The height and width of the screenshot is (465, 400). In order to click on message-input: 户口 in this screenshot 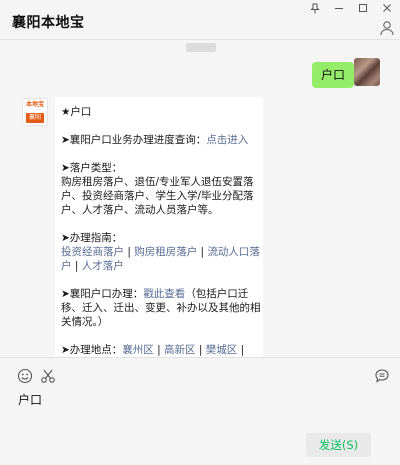, I will do `click(198, 400)`.